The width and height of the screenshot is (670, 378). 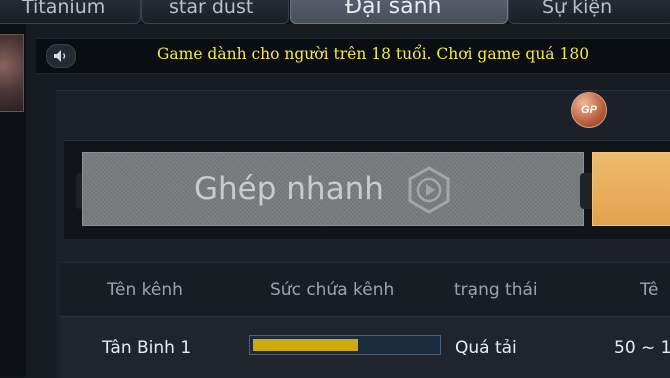 I want to click on tab-titanium: Titanium, so click(x=70, y=12).